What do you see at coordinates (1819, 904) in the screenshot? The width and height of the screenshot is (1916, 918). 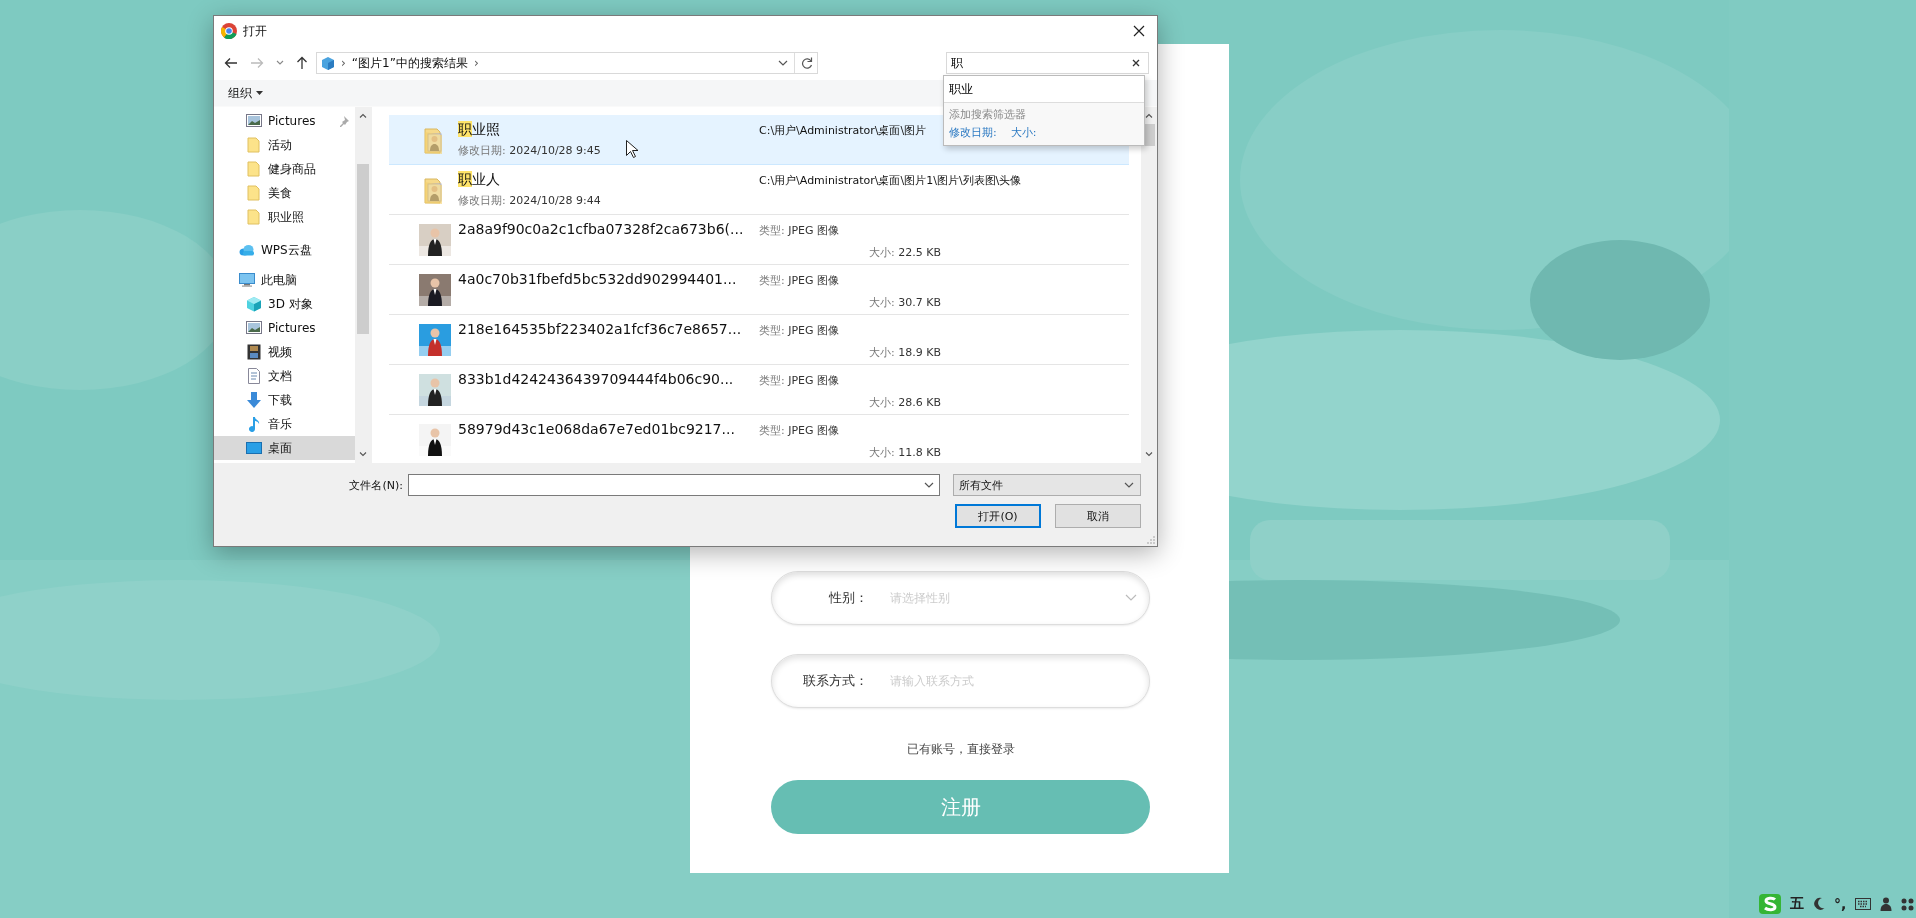 I see `moon-icon` at bounding box center [1819, 904].